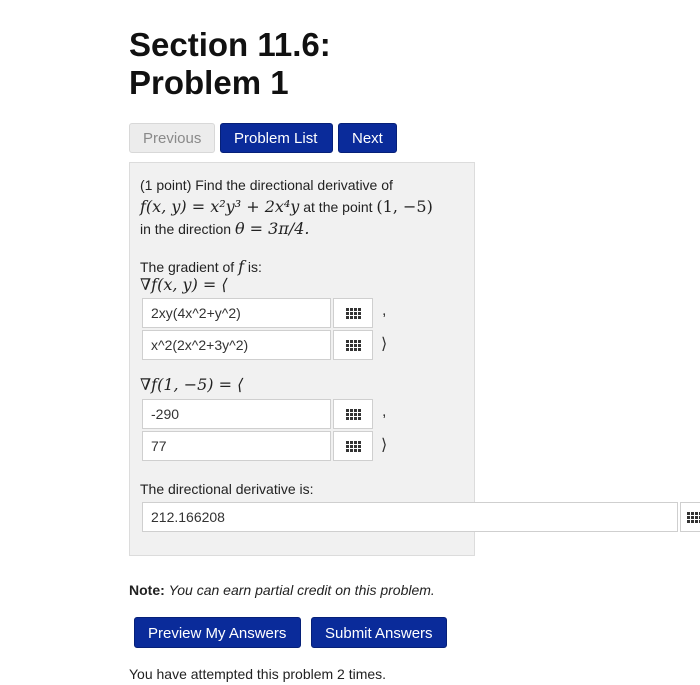 The height and width of the screenshot is (685, 700). Describe the element at coordinates (236, 313) in the screenshot. I see `grad-x-input: 2xy(4x^2+y^2)` at that location.